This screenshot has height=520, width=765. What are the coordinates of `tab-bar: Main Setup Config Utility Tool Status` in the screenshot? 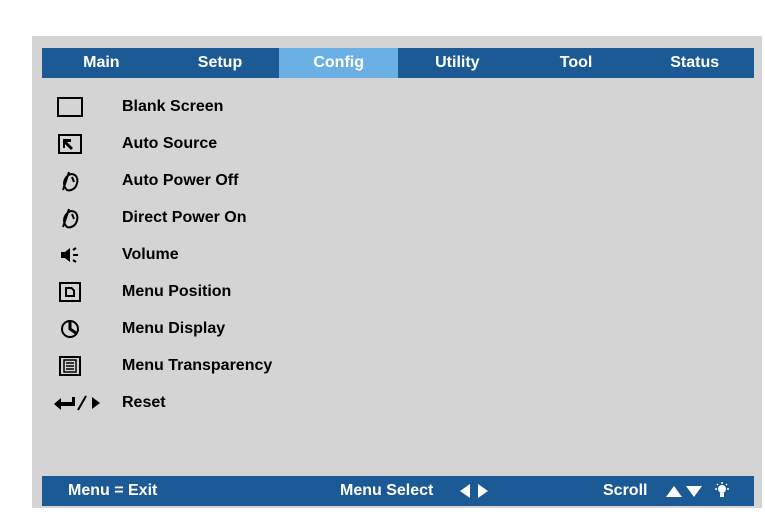 It's located at (398, 63).